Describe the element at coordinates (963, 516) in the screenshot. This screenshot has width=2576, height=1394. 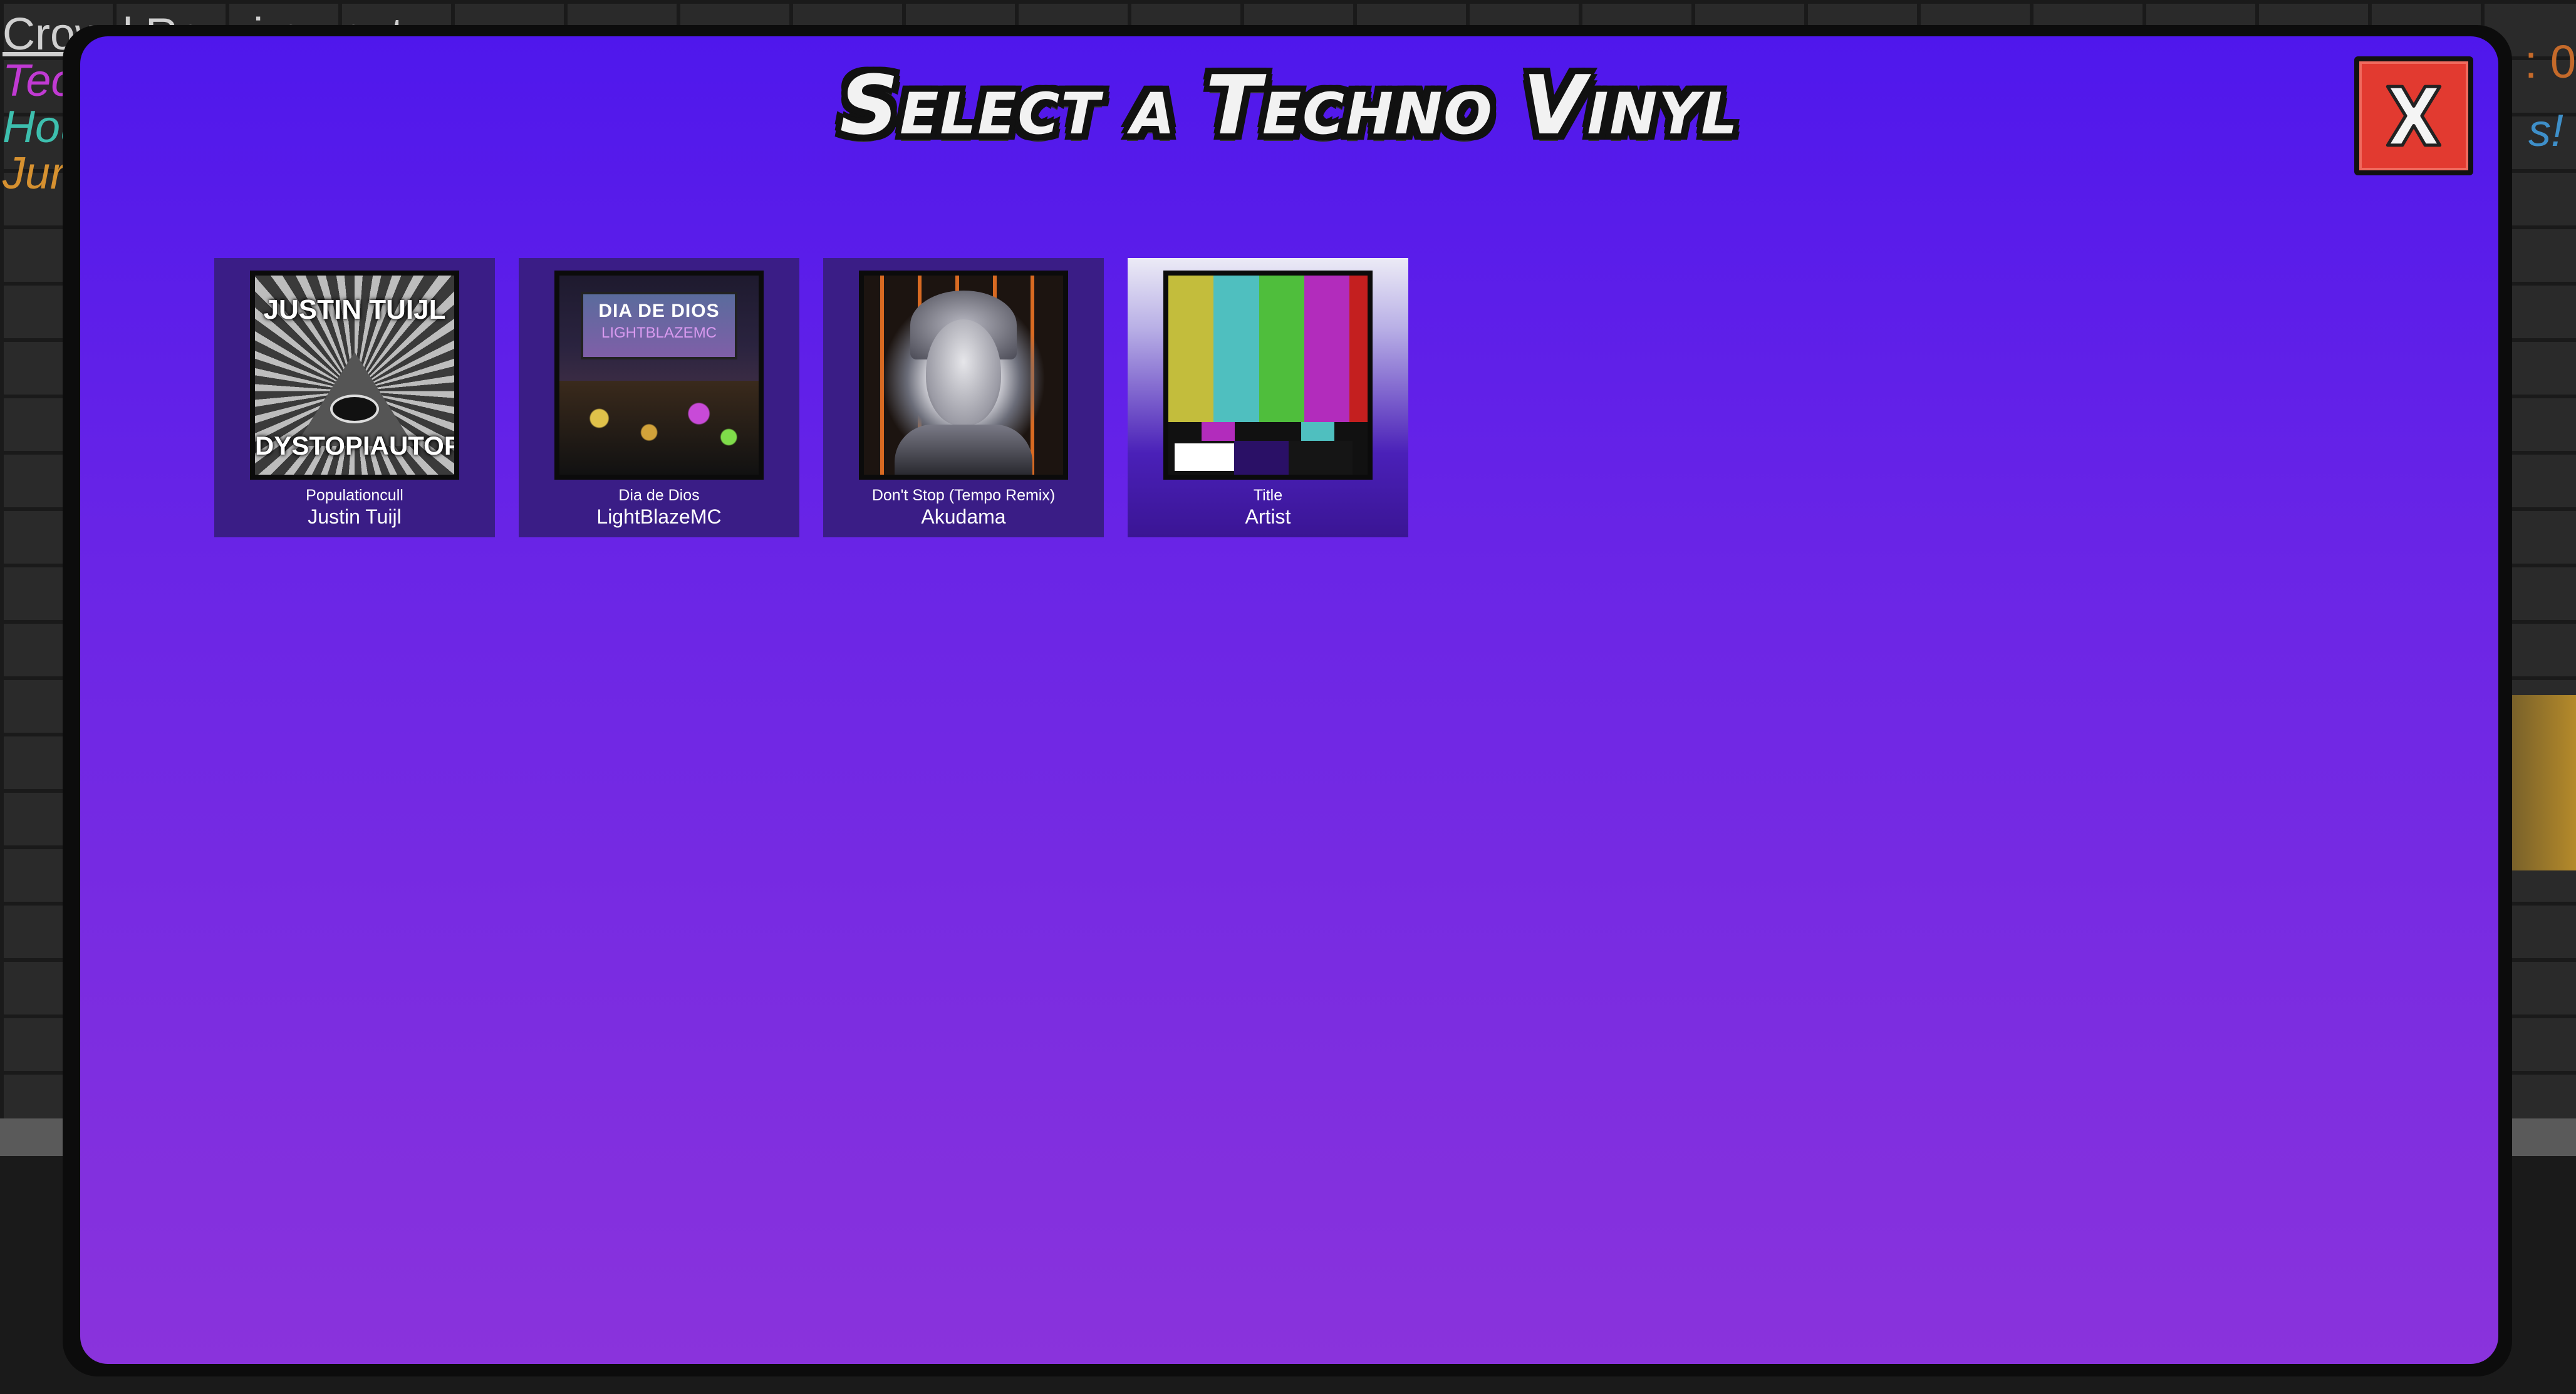
I see `vinyl-artist: Akudama` at that location.